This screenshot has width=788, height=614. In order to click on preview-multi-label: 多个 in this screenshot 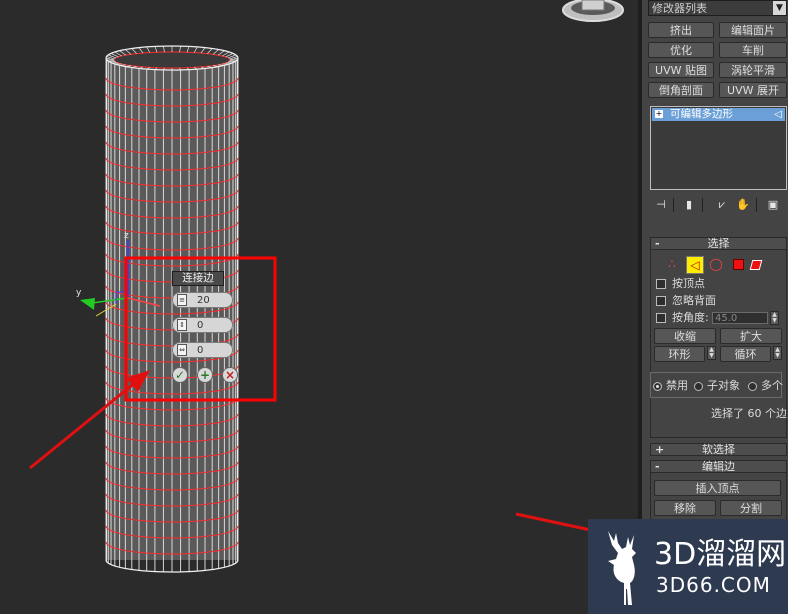, I will do `click(772, 385)`.